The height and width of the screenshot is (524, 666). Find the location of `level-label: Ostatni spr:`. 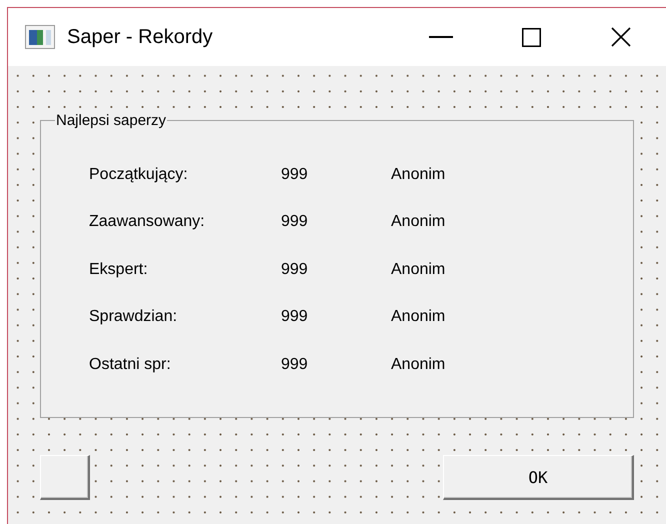

level-label: Ostatni spr: is located at coordinates (130, 365).